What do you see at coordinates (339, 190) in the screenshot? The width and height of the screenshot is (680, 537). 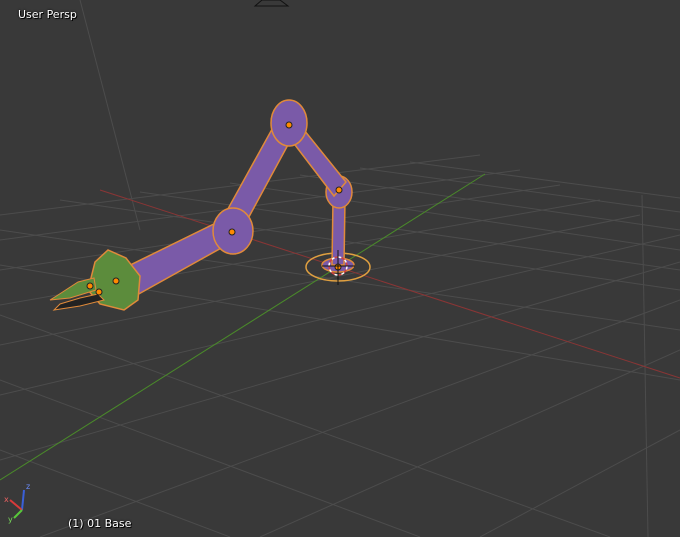 I see `pivot-wrist` at bounding box center [339, 190].